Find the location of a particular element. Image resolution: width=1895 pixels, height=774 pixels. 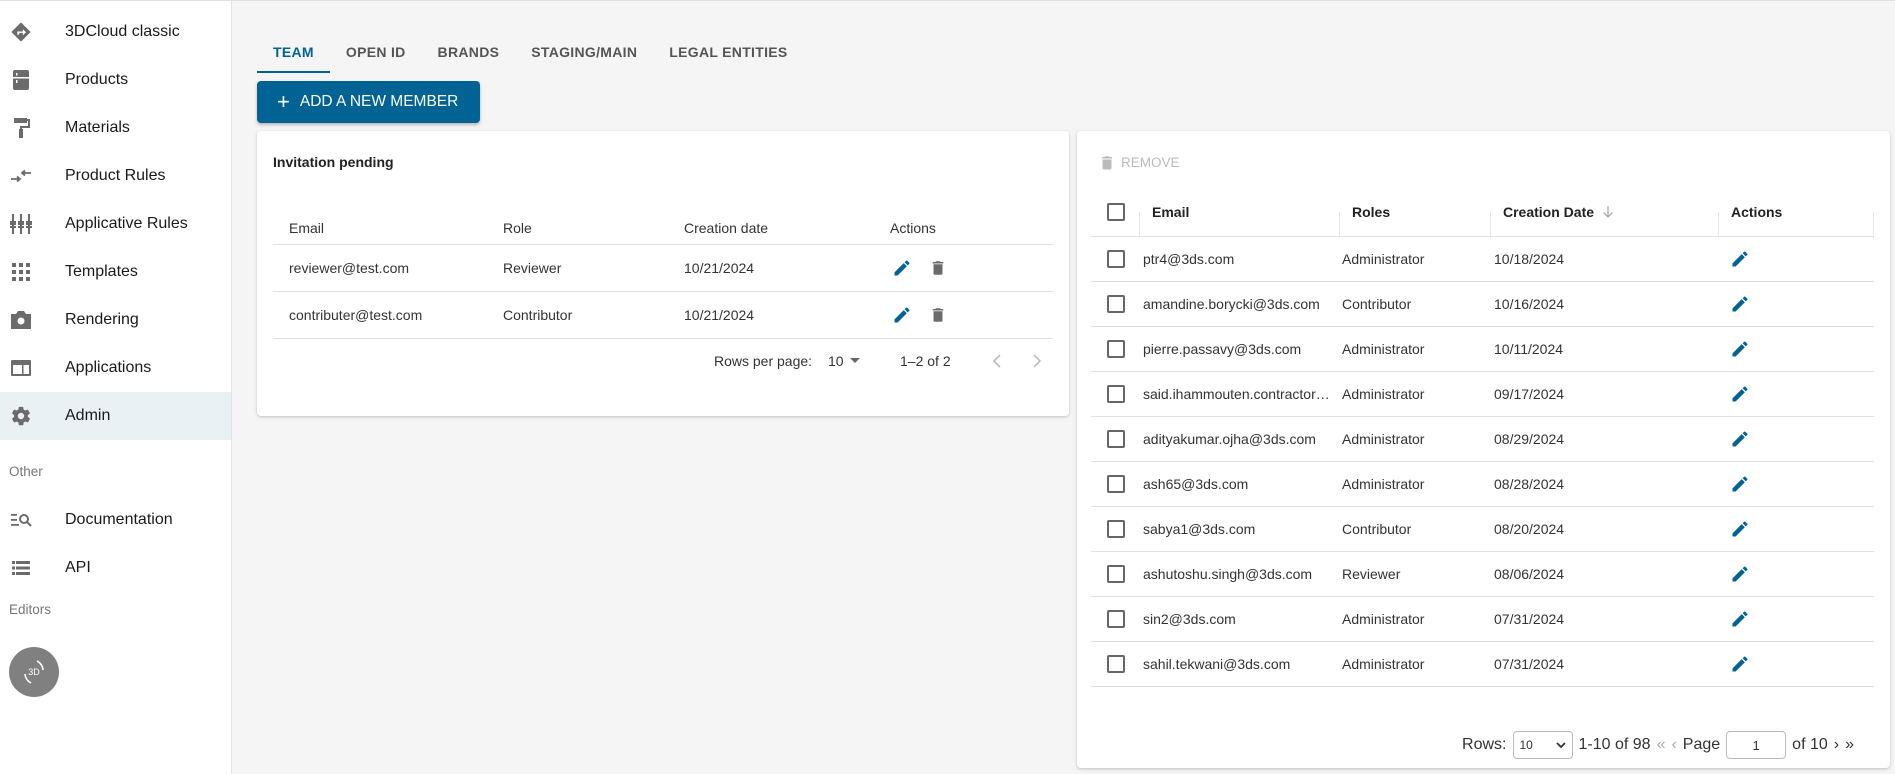

rows-select-value: 10 is located at coordinates (1526, 745).